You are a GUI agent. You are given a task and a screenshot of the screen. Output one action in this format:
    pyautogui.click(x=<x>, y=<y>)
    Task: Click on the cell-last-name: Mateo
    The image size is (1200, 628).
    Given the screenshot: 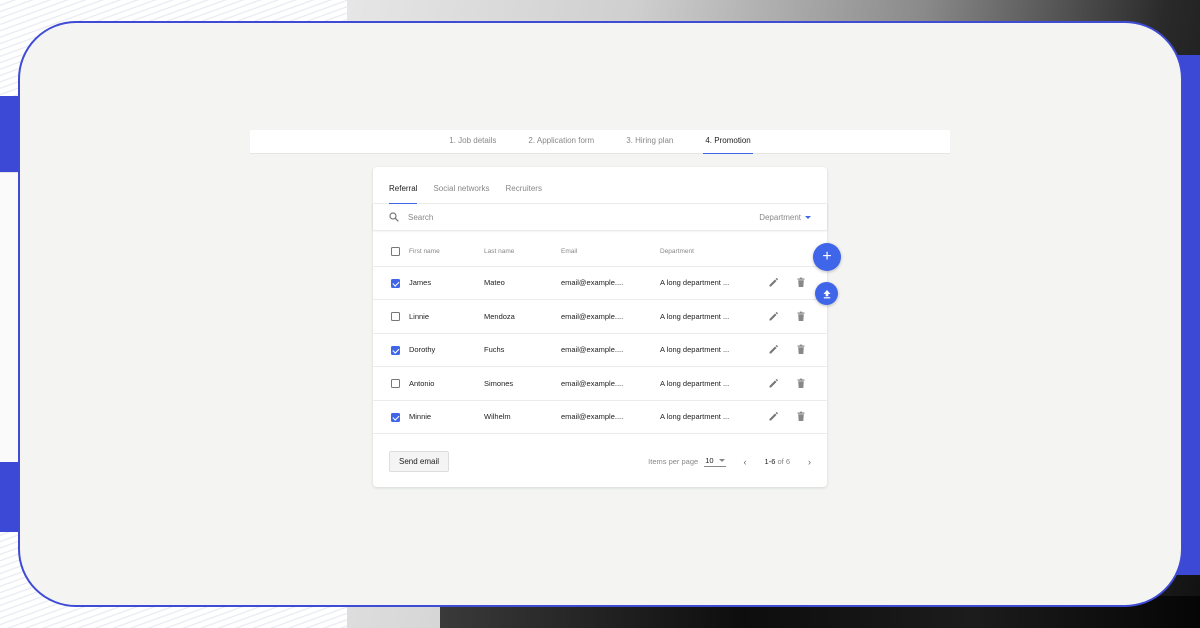 What is the action you would take?
    pyautogui.click(x=522, y=283)
    